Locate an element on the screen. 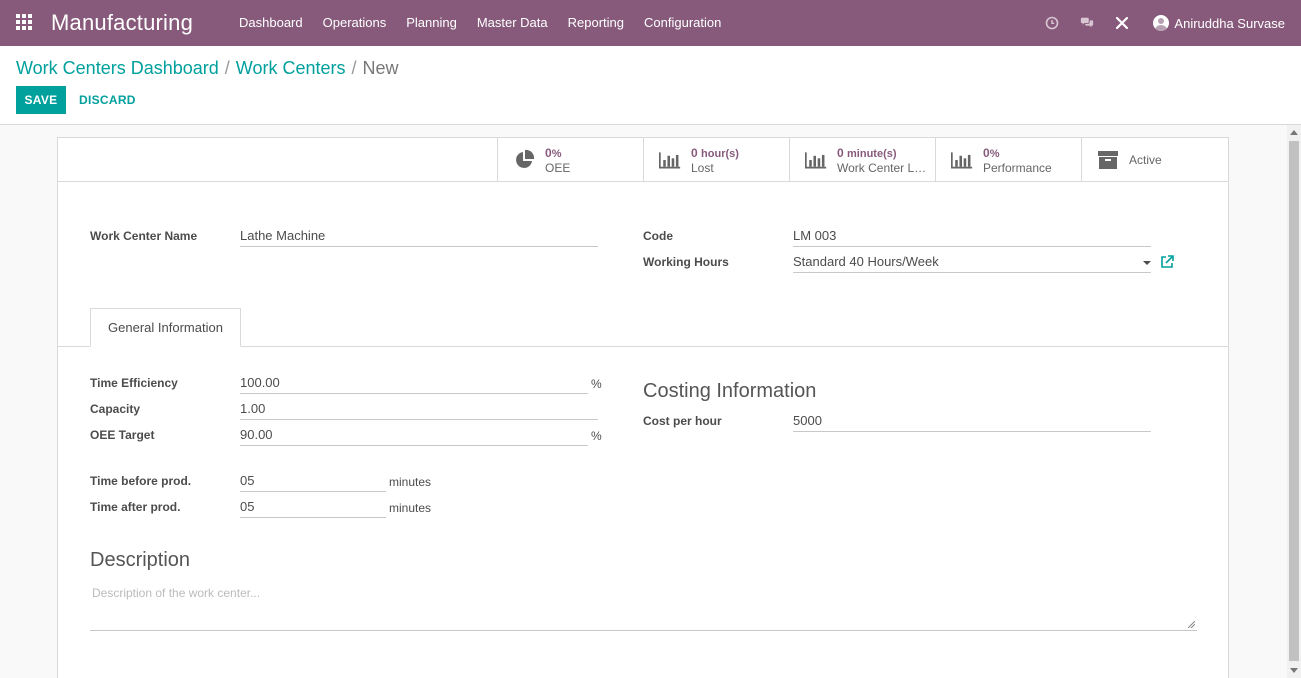  lost-label: Lost is located at coordinates (702, 167).